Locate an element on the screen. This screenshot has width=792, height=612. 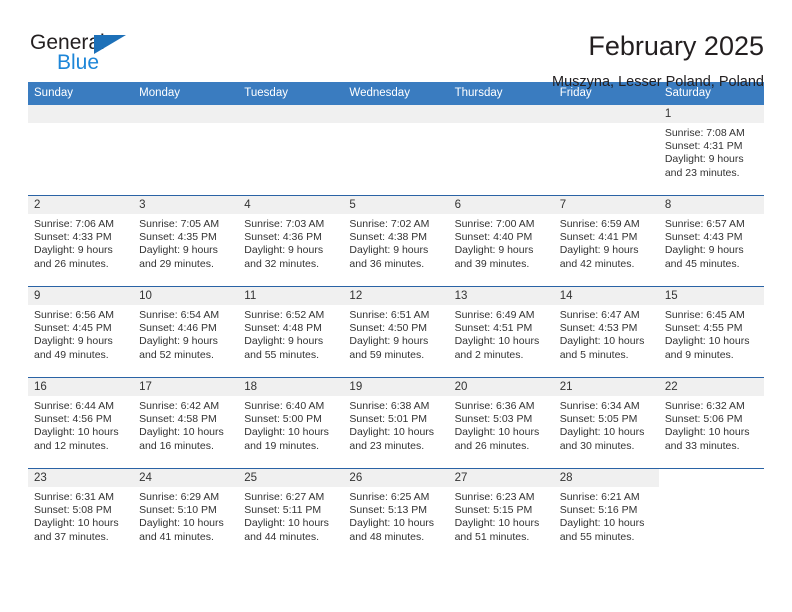
sunset-text: Sunset: 4:51 PM is located at coordinates (493, 328).